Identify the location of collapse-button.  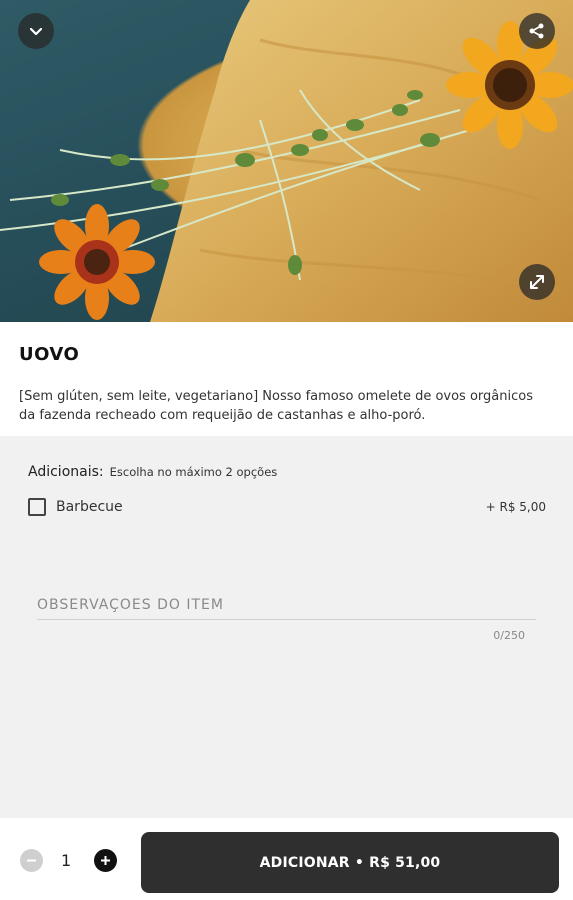
(36, 31).